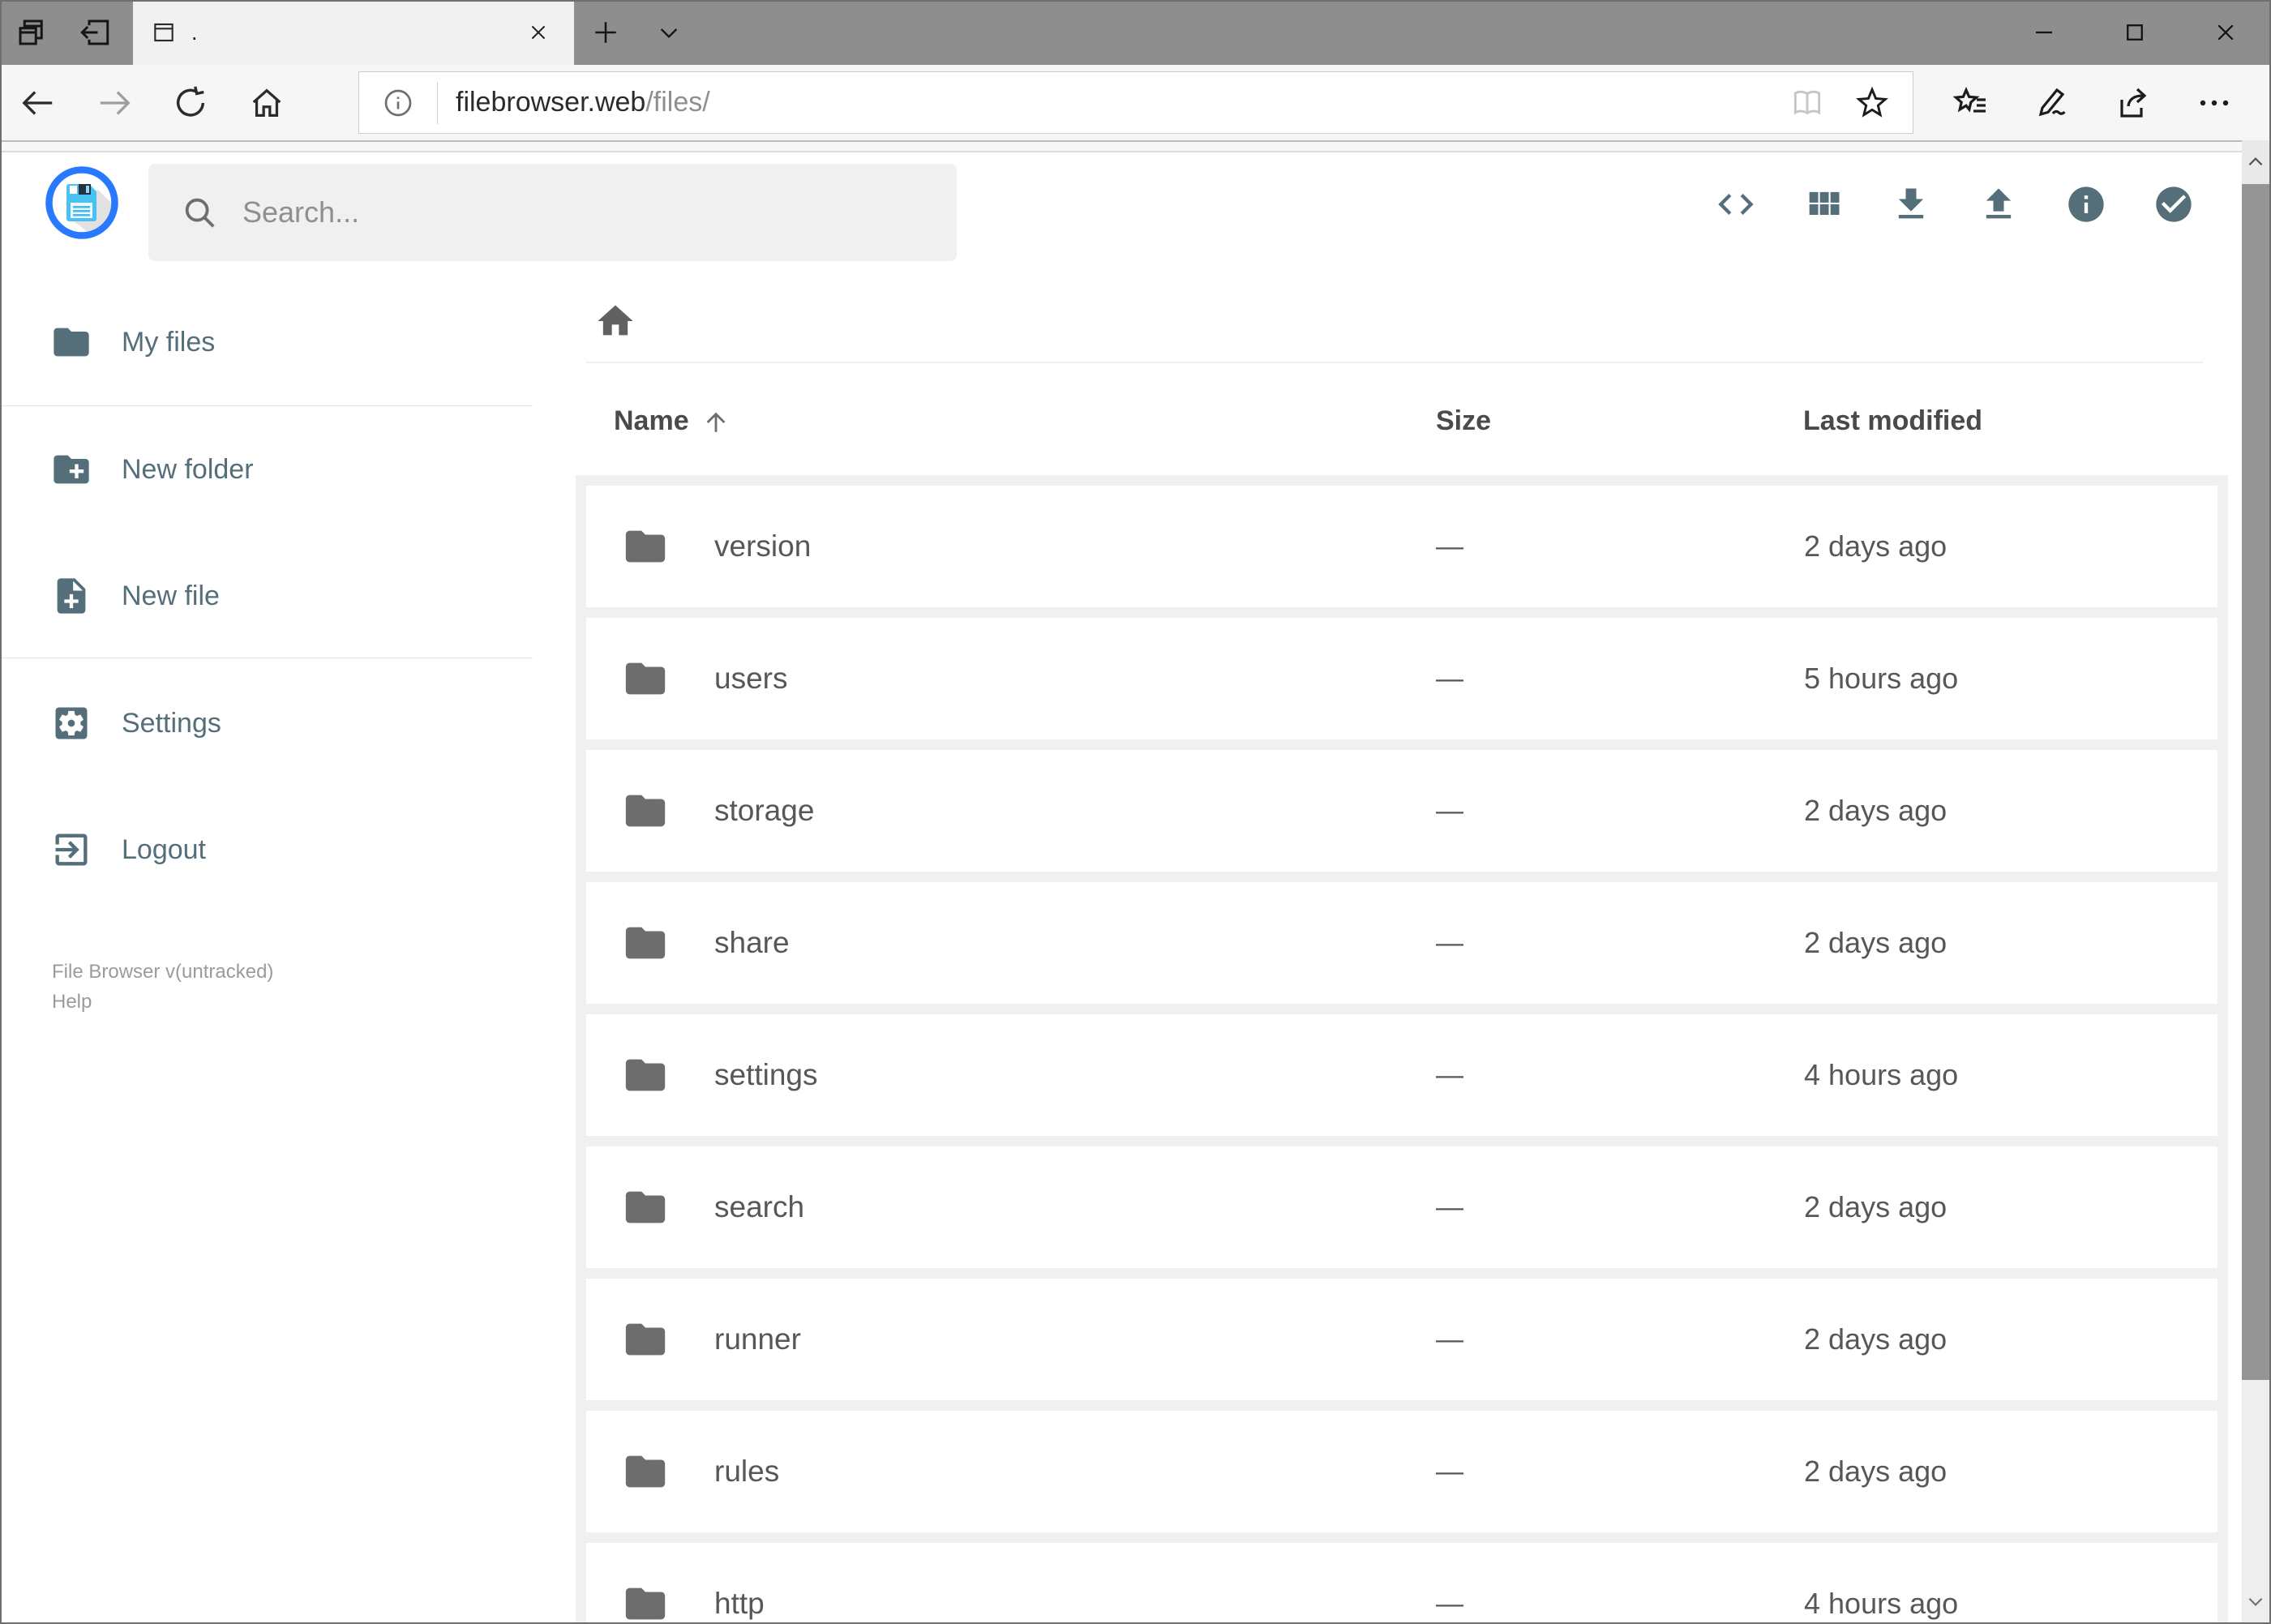 This screenshot has width=2271, height=1624. Describe the element at coordinates (539, 33) in the screenshot. I see `tab-close-button` at that location.